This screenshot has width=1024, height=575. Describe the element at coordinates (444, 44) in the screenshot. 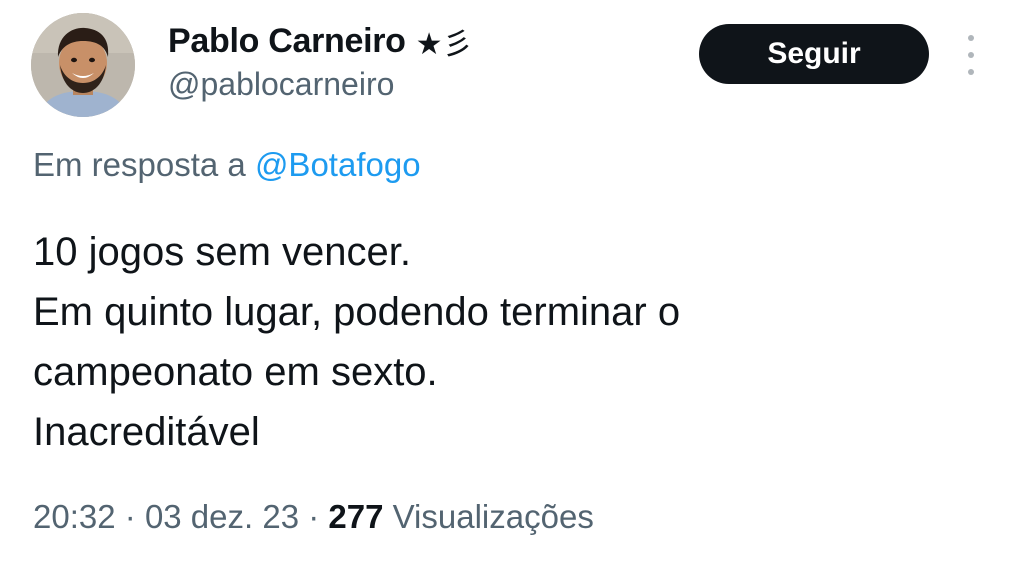

I see `author-badge: ★彡` at that location.